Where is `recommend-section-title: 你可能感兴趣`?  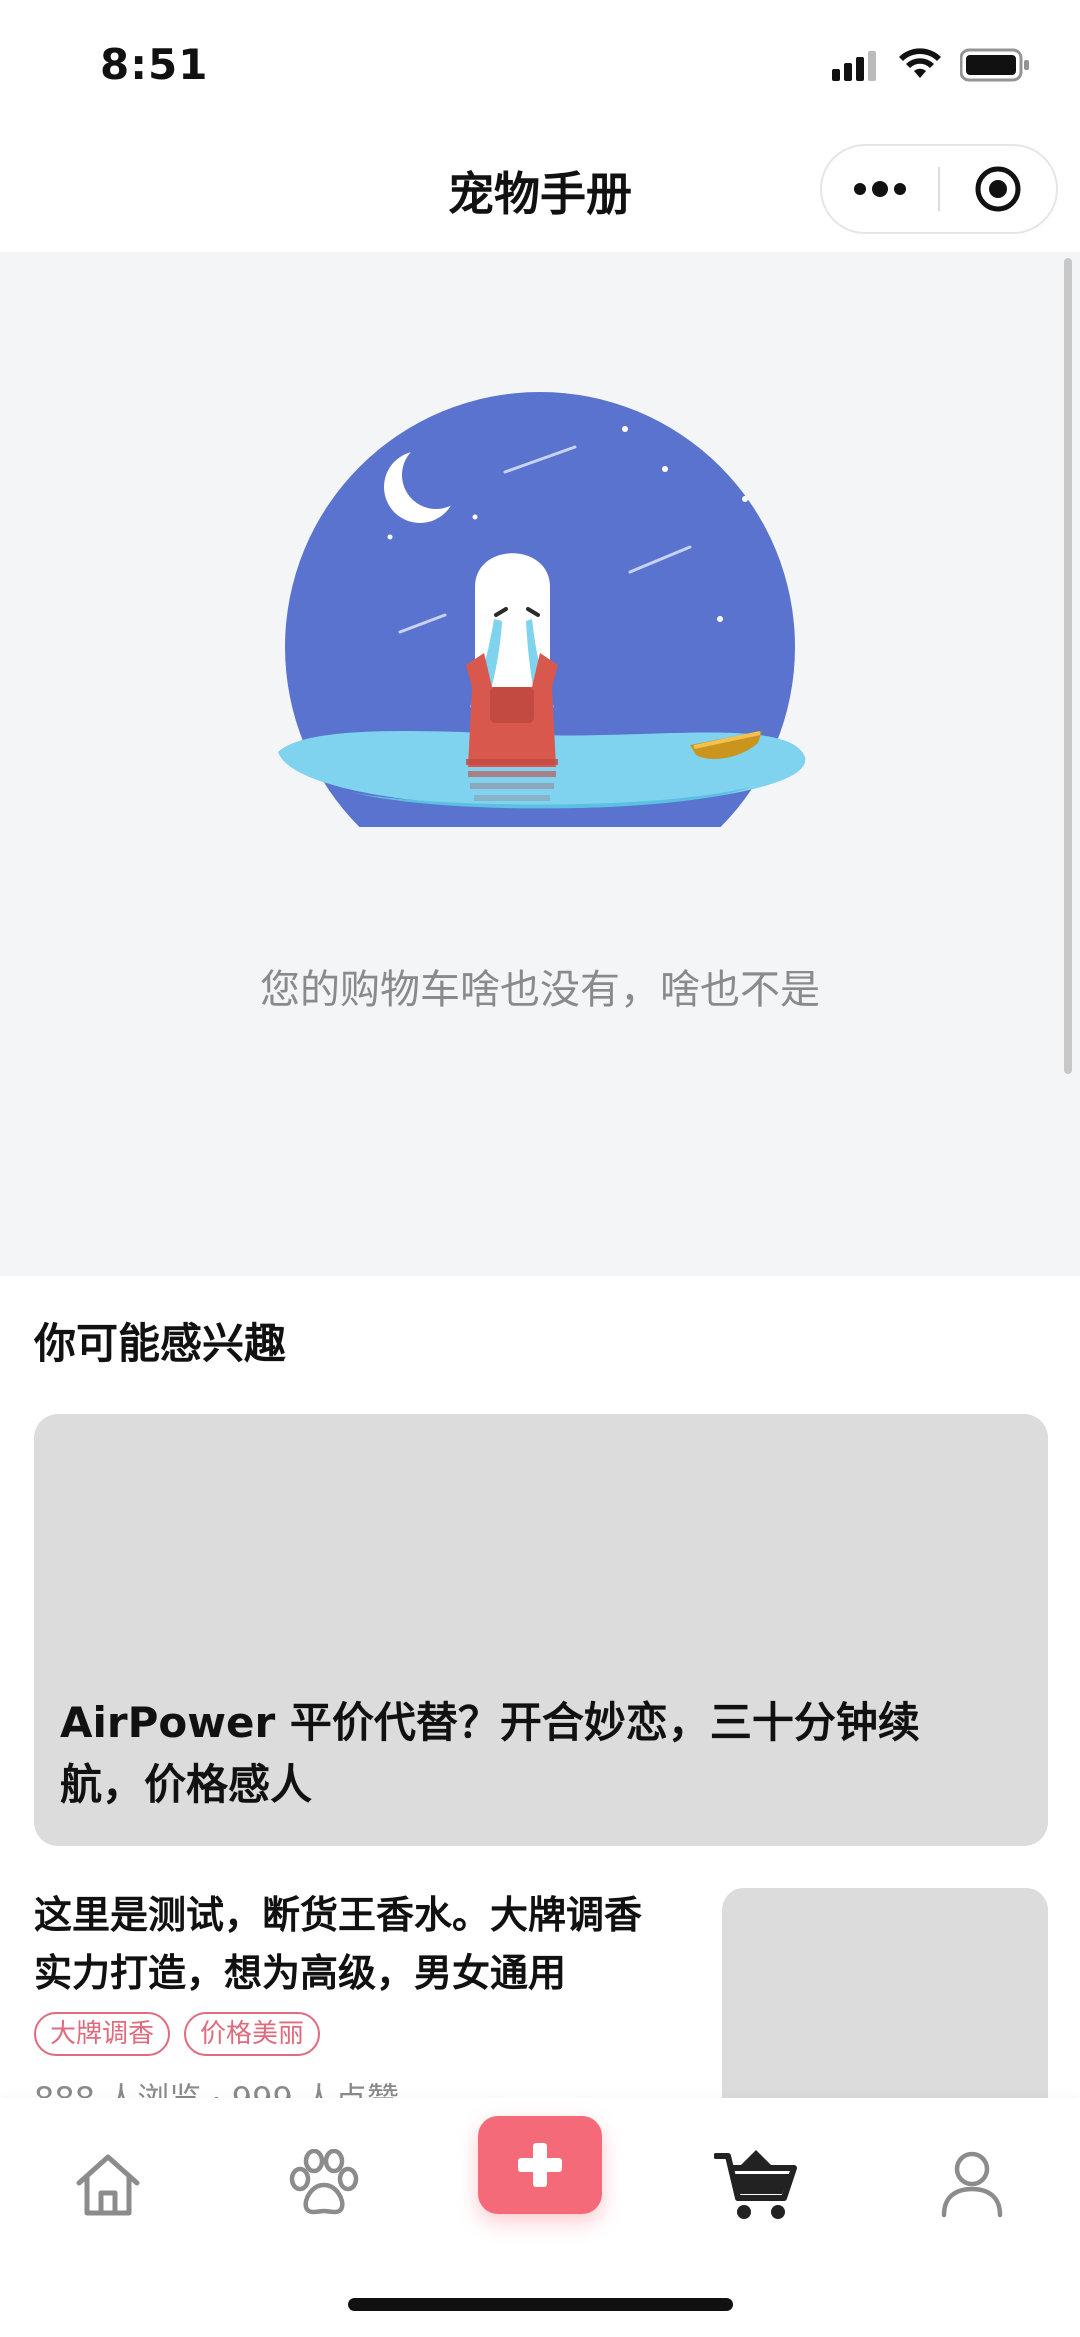
recommend-section-title: 你可能感兴趣 is located at coordinates (160, 1343).